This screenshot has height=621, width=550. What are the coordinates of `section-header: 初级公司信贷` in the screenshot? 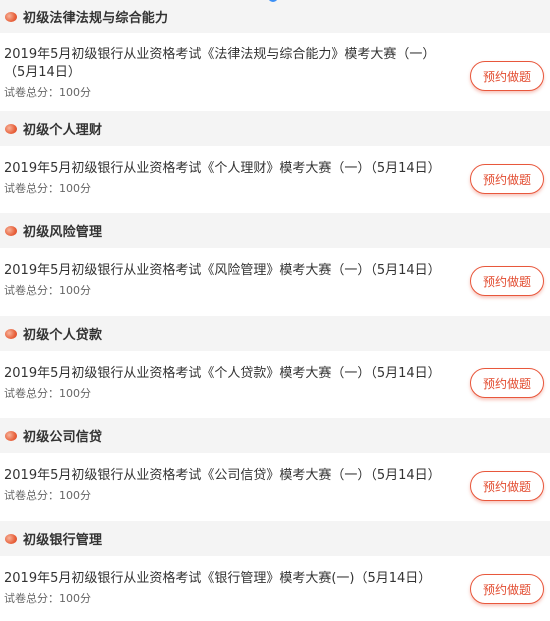 It's located at (275, 435).